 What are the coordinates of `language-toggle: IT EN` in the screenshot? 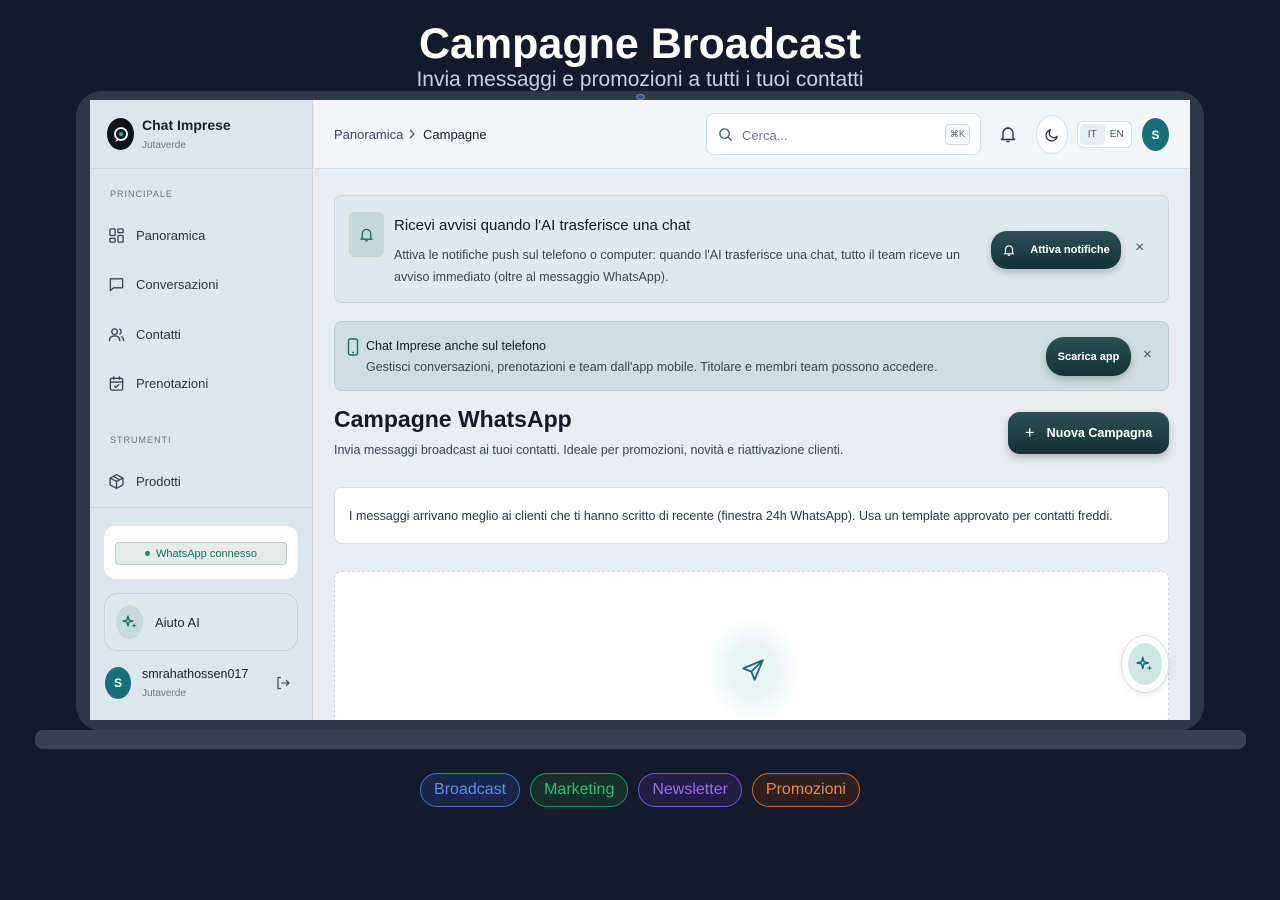 It's located at (1104, 134).